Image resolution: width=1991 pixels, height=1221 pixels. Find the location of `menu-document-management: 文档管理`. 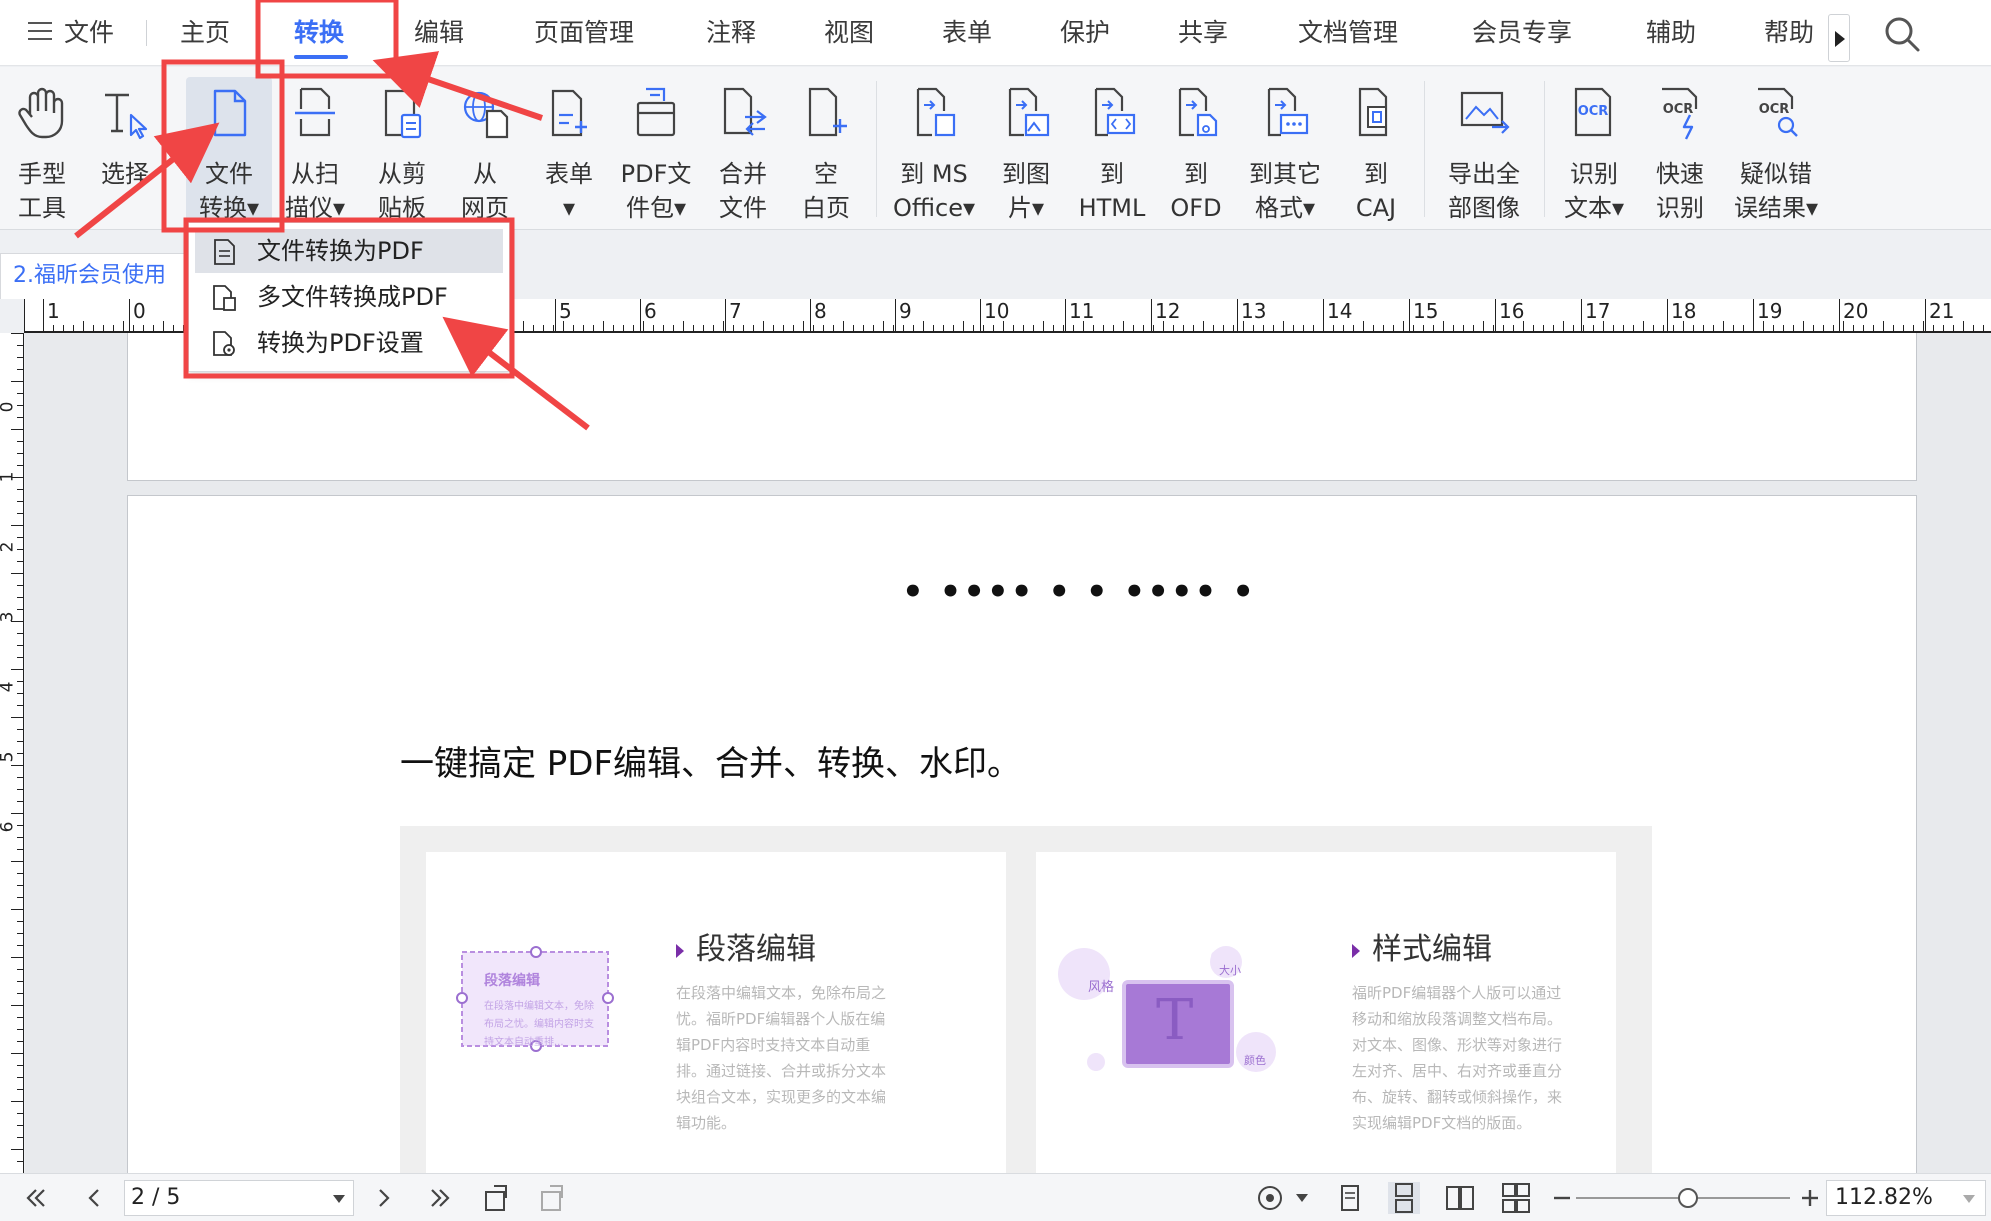

menu-document-management: 文档管理 is located at coordinates (1348, 33).